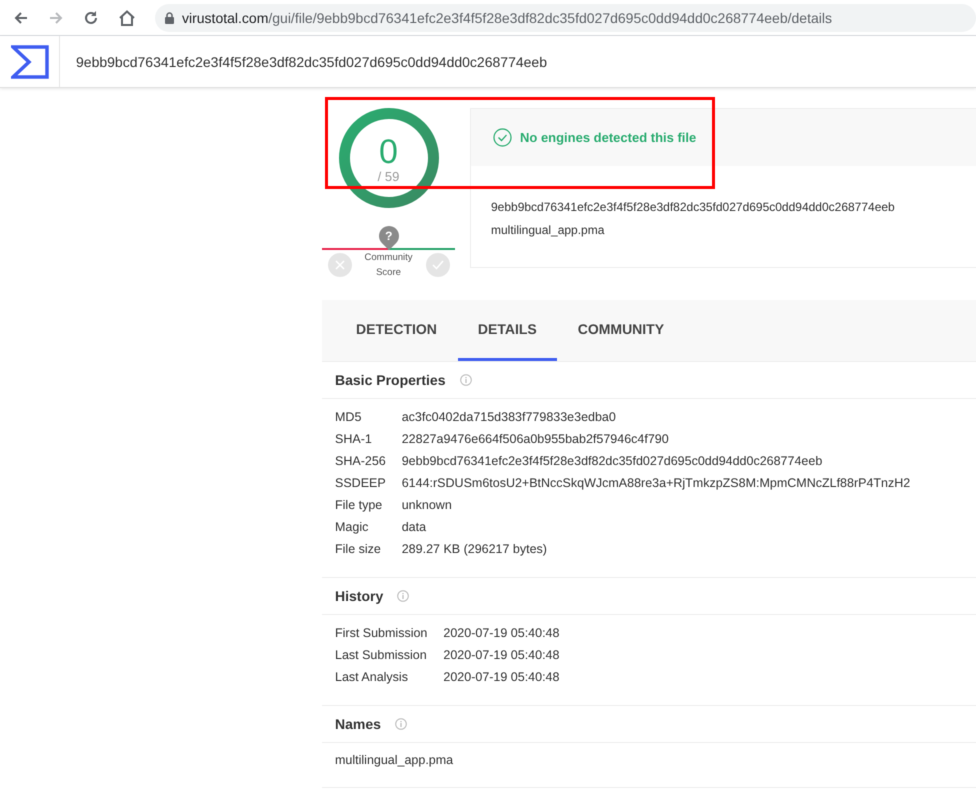 The image size is (976, 803). Describe the element at coordinates (388, 151) in the screenshot. I see `detection-count: 0` at that location.